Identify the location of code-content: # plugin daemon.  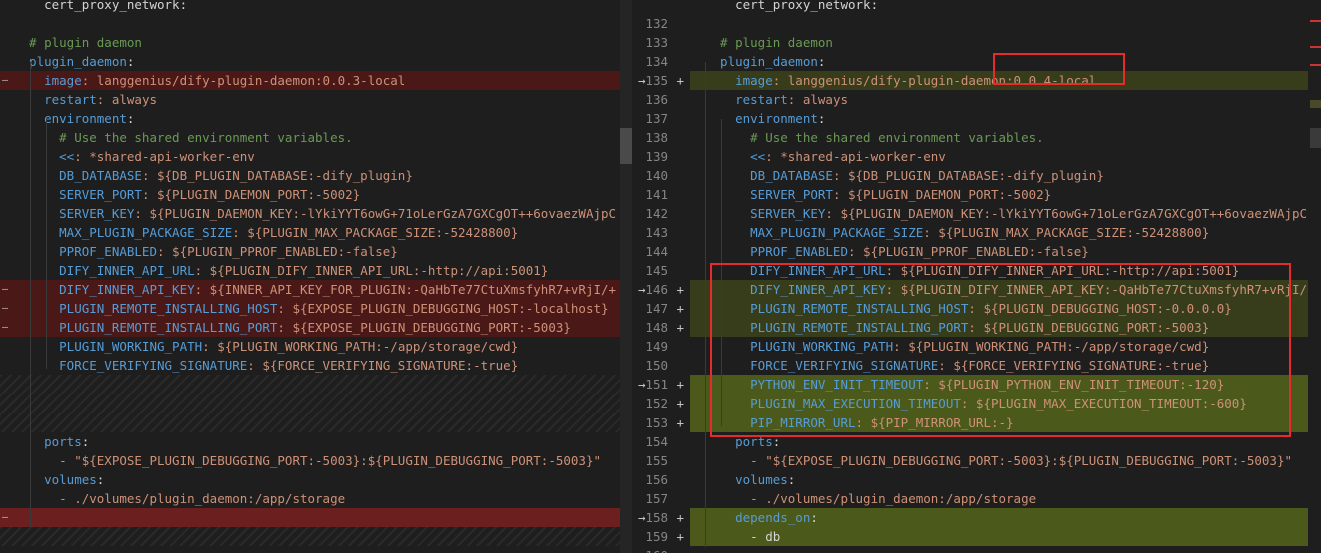
(769, 42).